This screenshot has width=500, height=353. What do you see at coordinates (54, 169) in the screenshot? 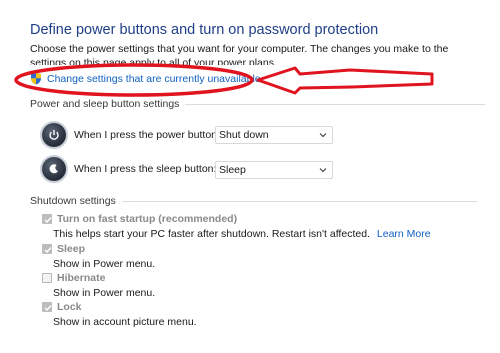
I see `sleep-button-icon` at bounding box center [54, 169].